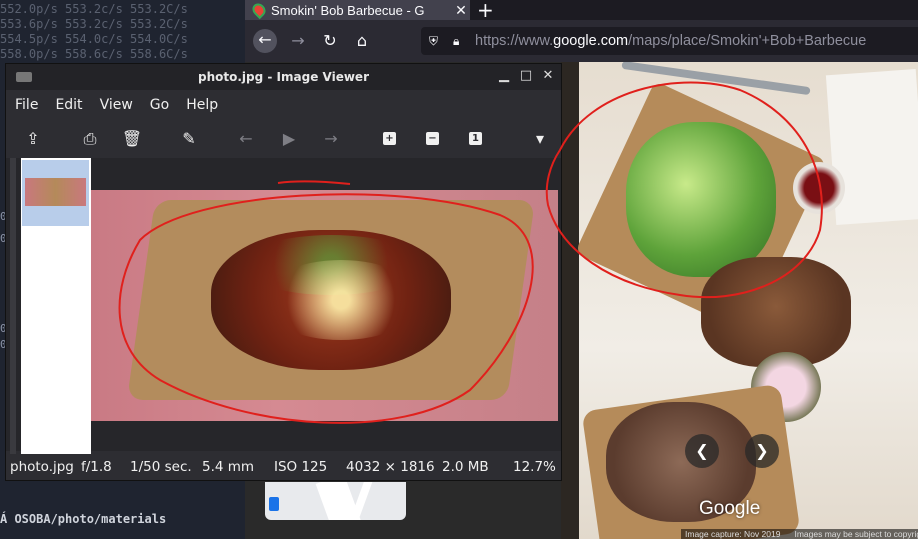  Describe the element at coordinates (159, 105) in the screenshot. I see `menu-go: Go` at that location.